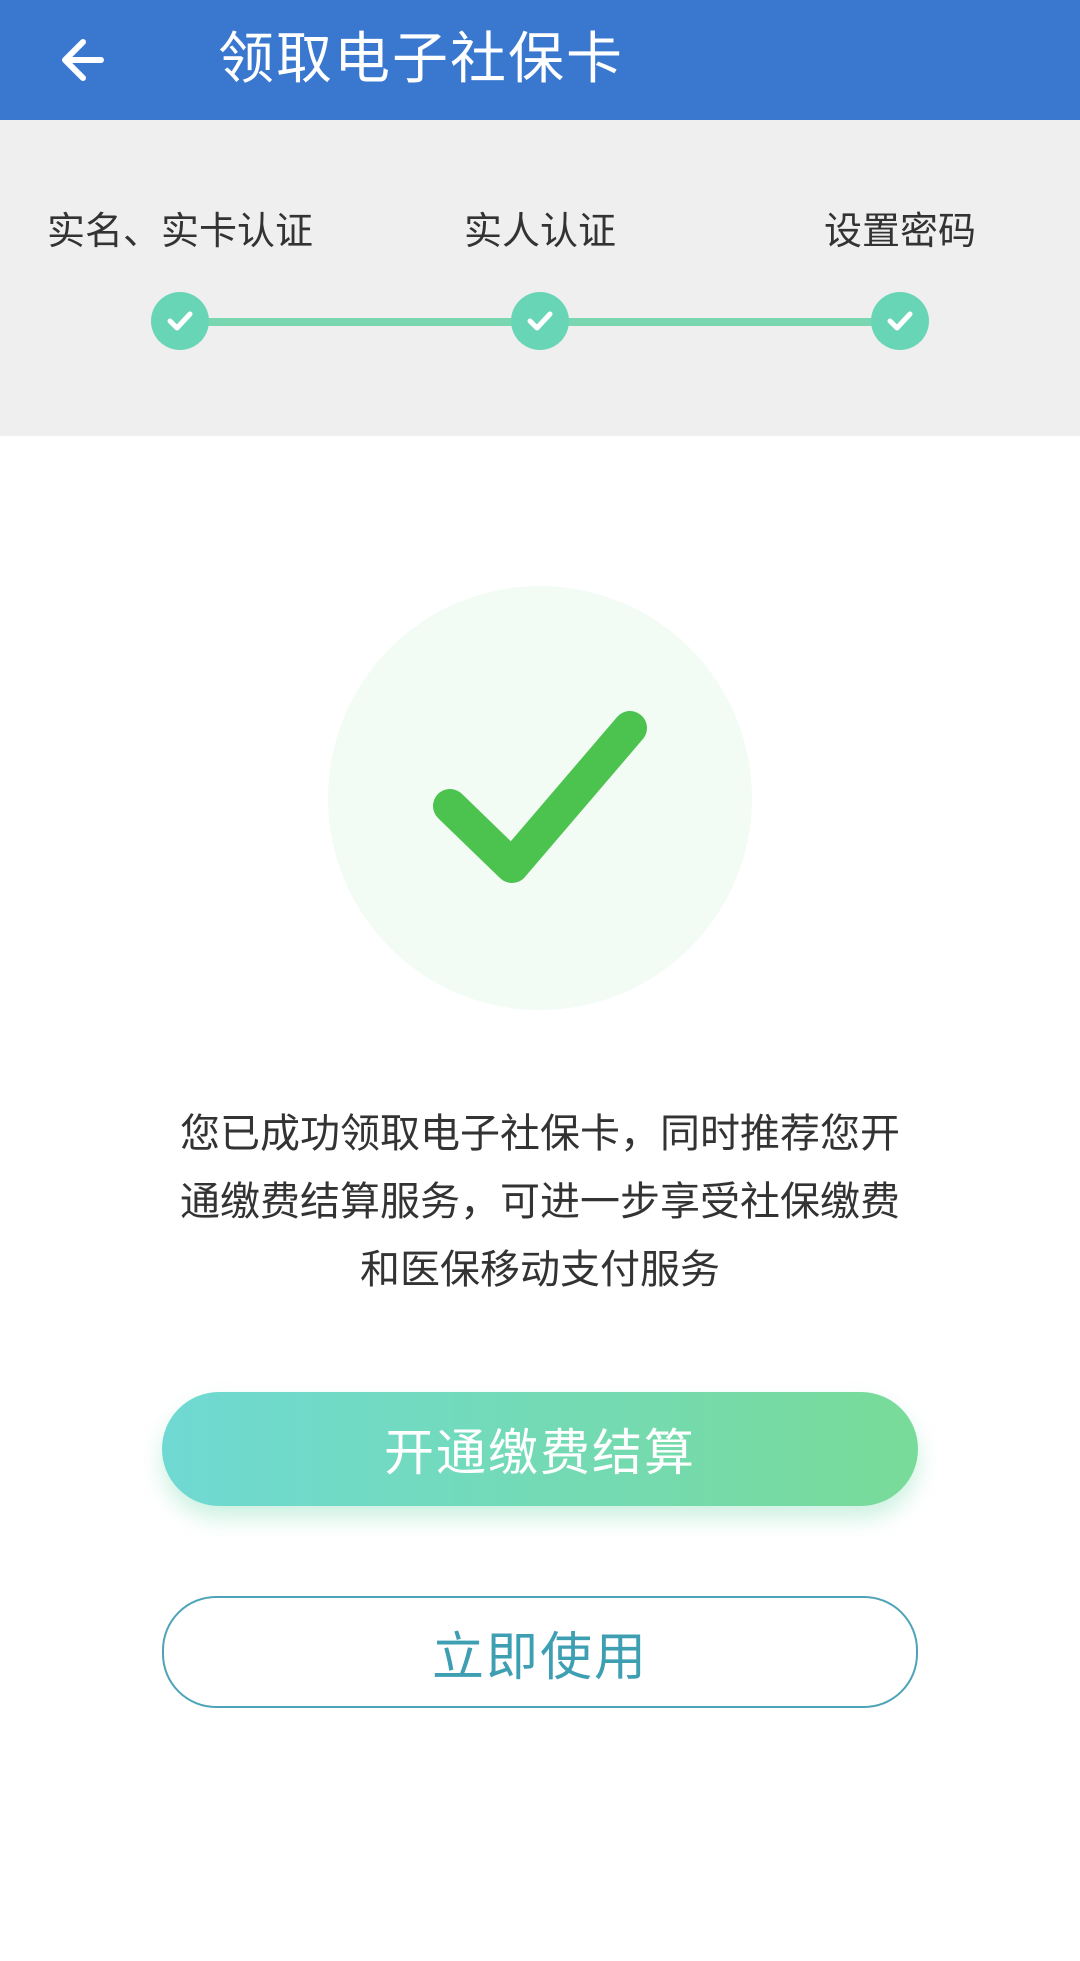  What do you see at coordinates (540, 231) in the screenshot?
I see `step-label-2: 实人认证` at bounding box center [540, 231].